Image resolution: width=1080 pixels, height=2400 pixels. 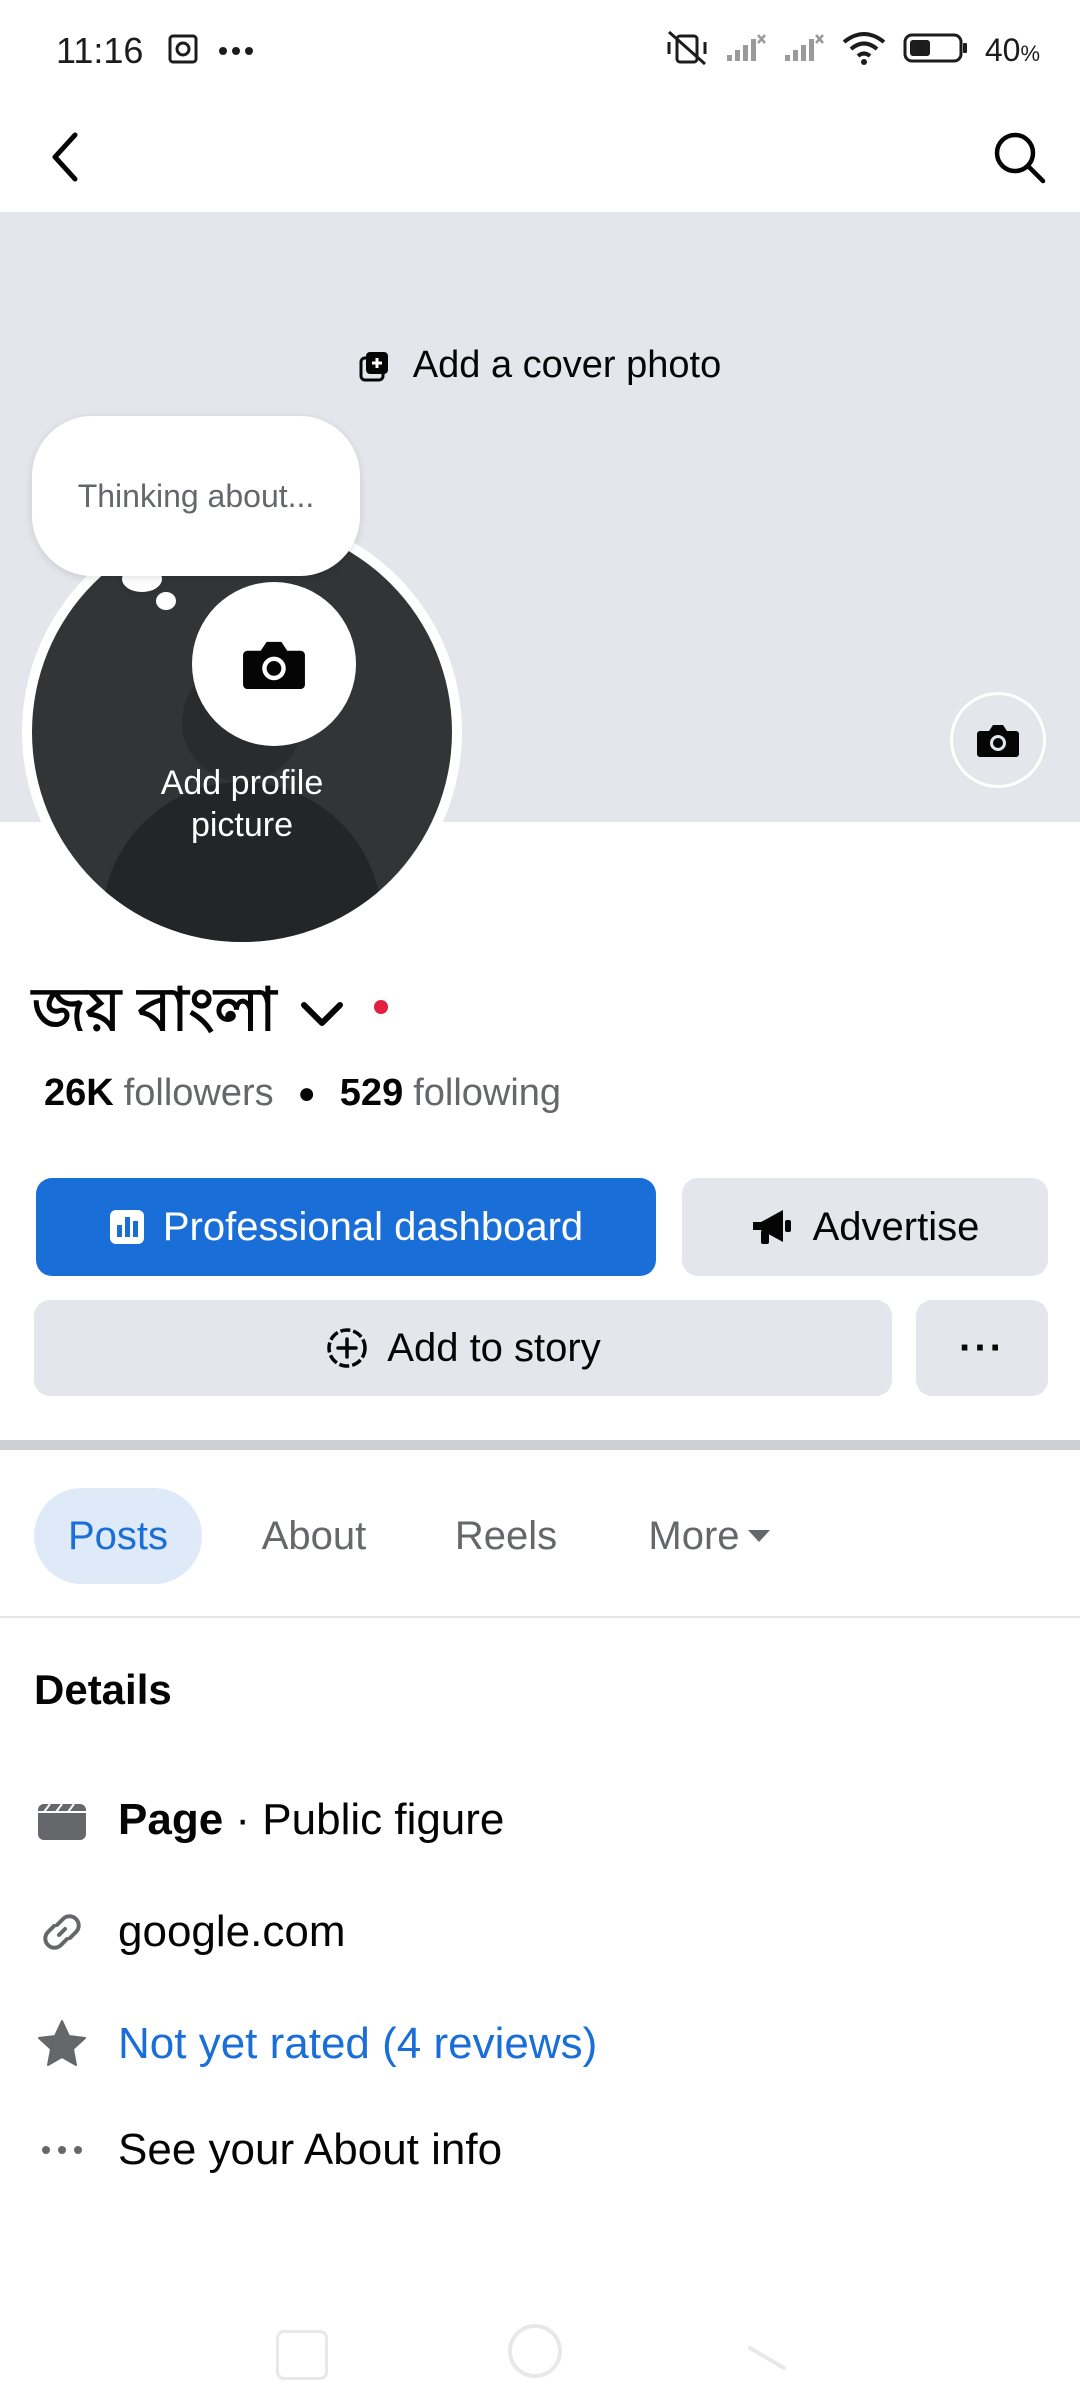 What do you see at coordinates (310, 2149) in the screenshot?
I see `about-info-text: See your About info` at bounding box center [310, 2149].